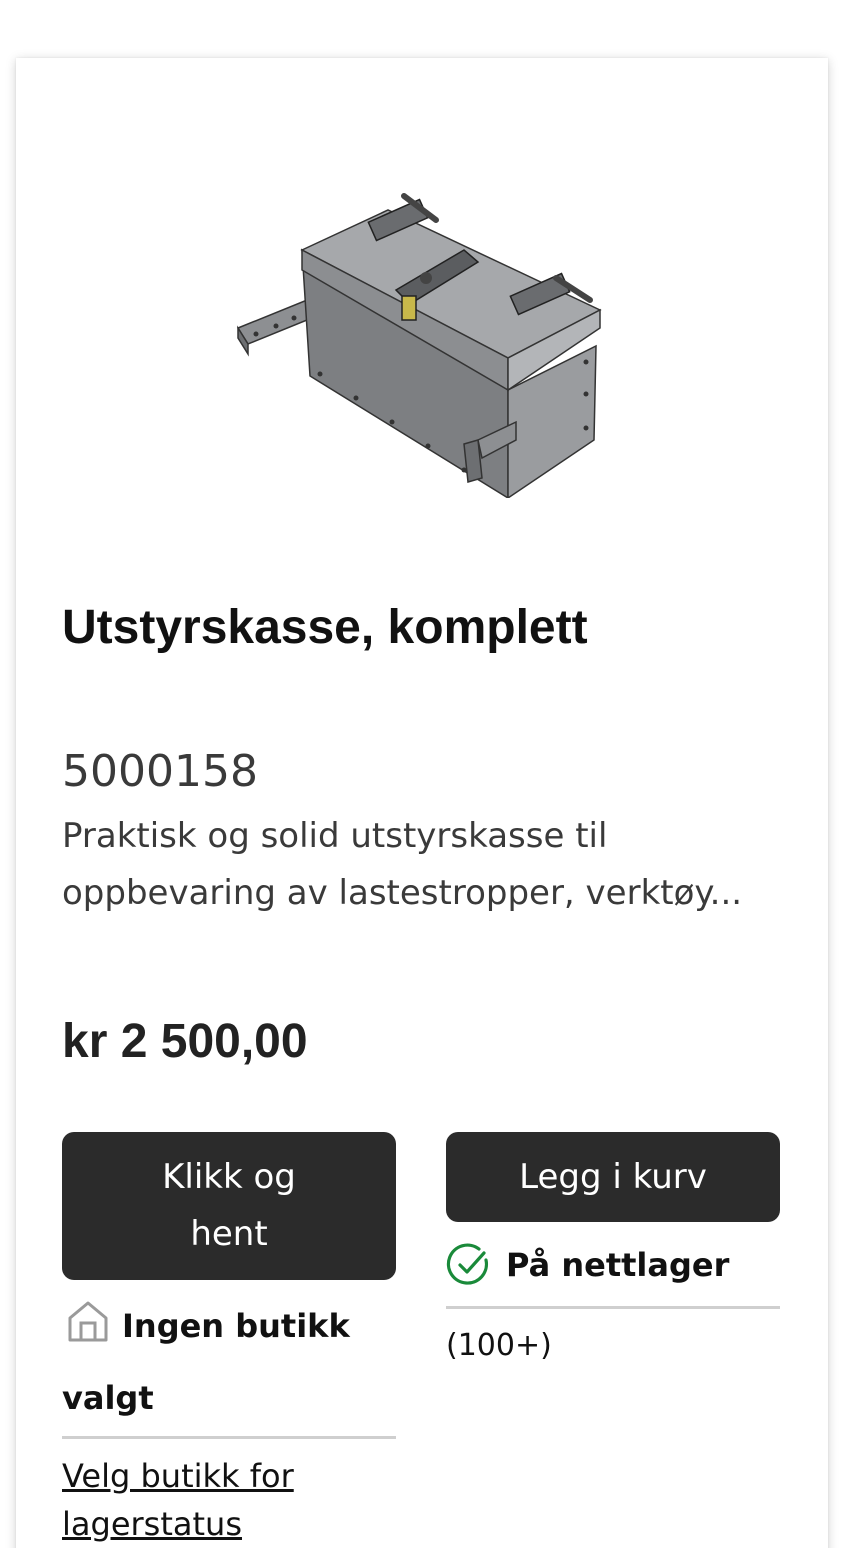 This screenshot has height=1548, width=854. Describe the element at coordinates (422, 628) in the screenshot. I see `product-title: Utstyrskasse, komplett` at that location.